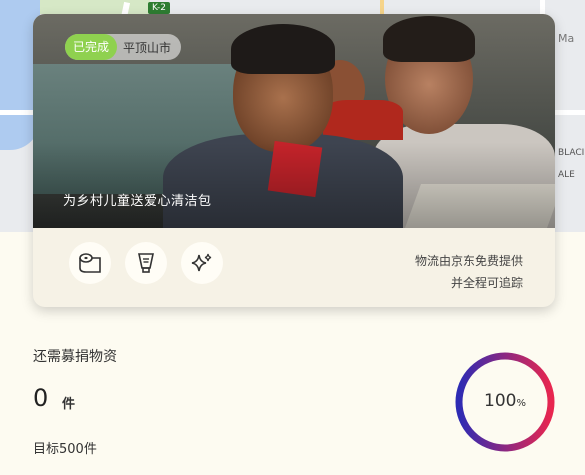 The image size is (585, 475). Describe the element at coordinates (566, 38) in the screenshot. I see `map-label: Ma` at that location.